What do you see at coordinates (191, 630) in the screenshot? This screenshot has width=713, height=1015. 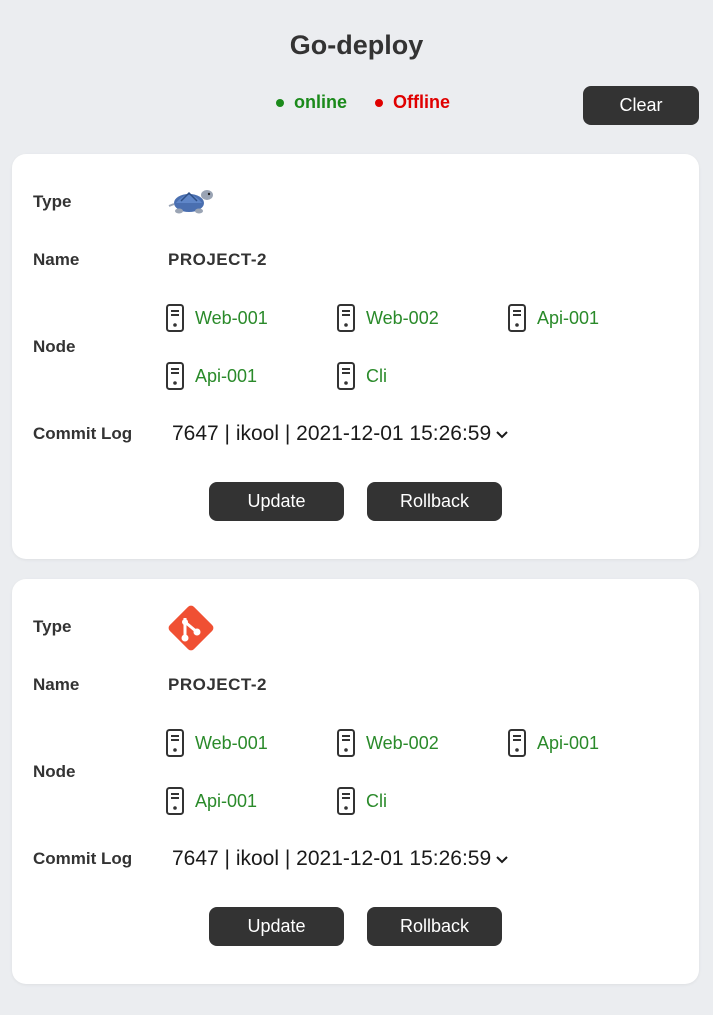 I see `git-icon` at bounding box center [191, 630].